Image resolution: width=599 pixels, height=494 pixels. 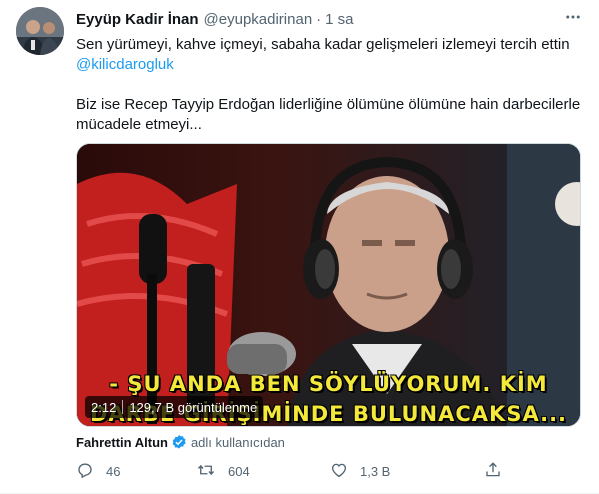 I want to click on reply-button: 46, so click(x=98, y=471).